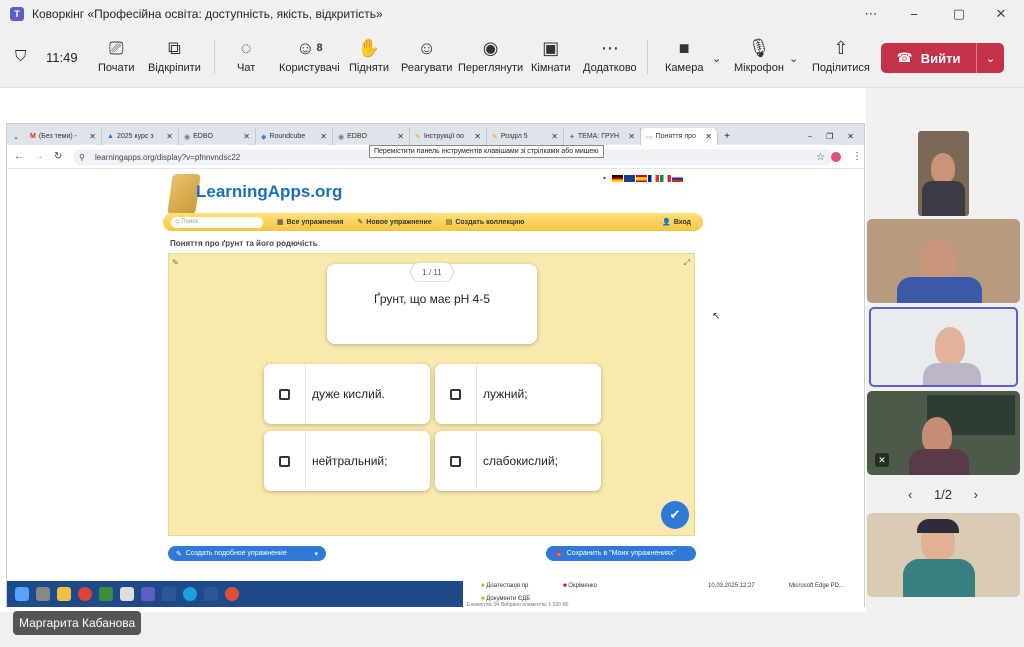 This screenshot has height=647, width=1024. Describe the element at coordinates (190, 594) in the screenshot. I see `edge-icon` at that location.